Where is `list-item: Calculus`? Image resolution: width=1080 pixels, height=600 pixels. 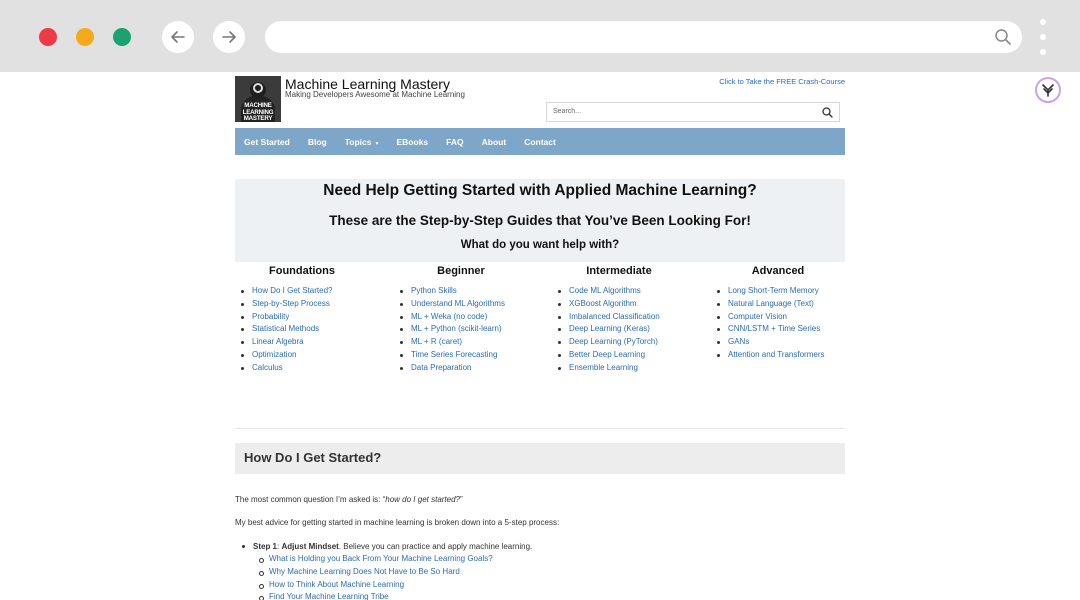
list-item: Calculus is located at coordinates (302, 368).